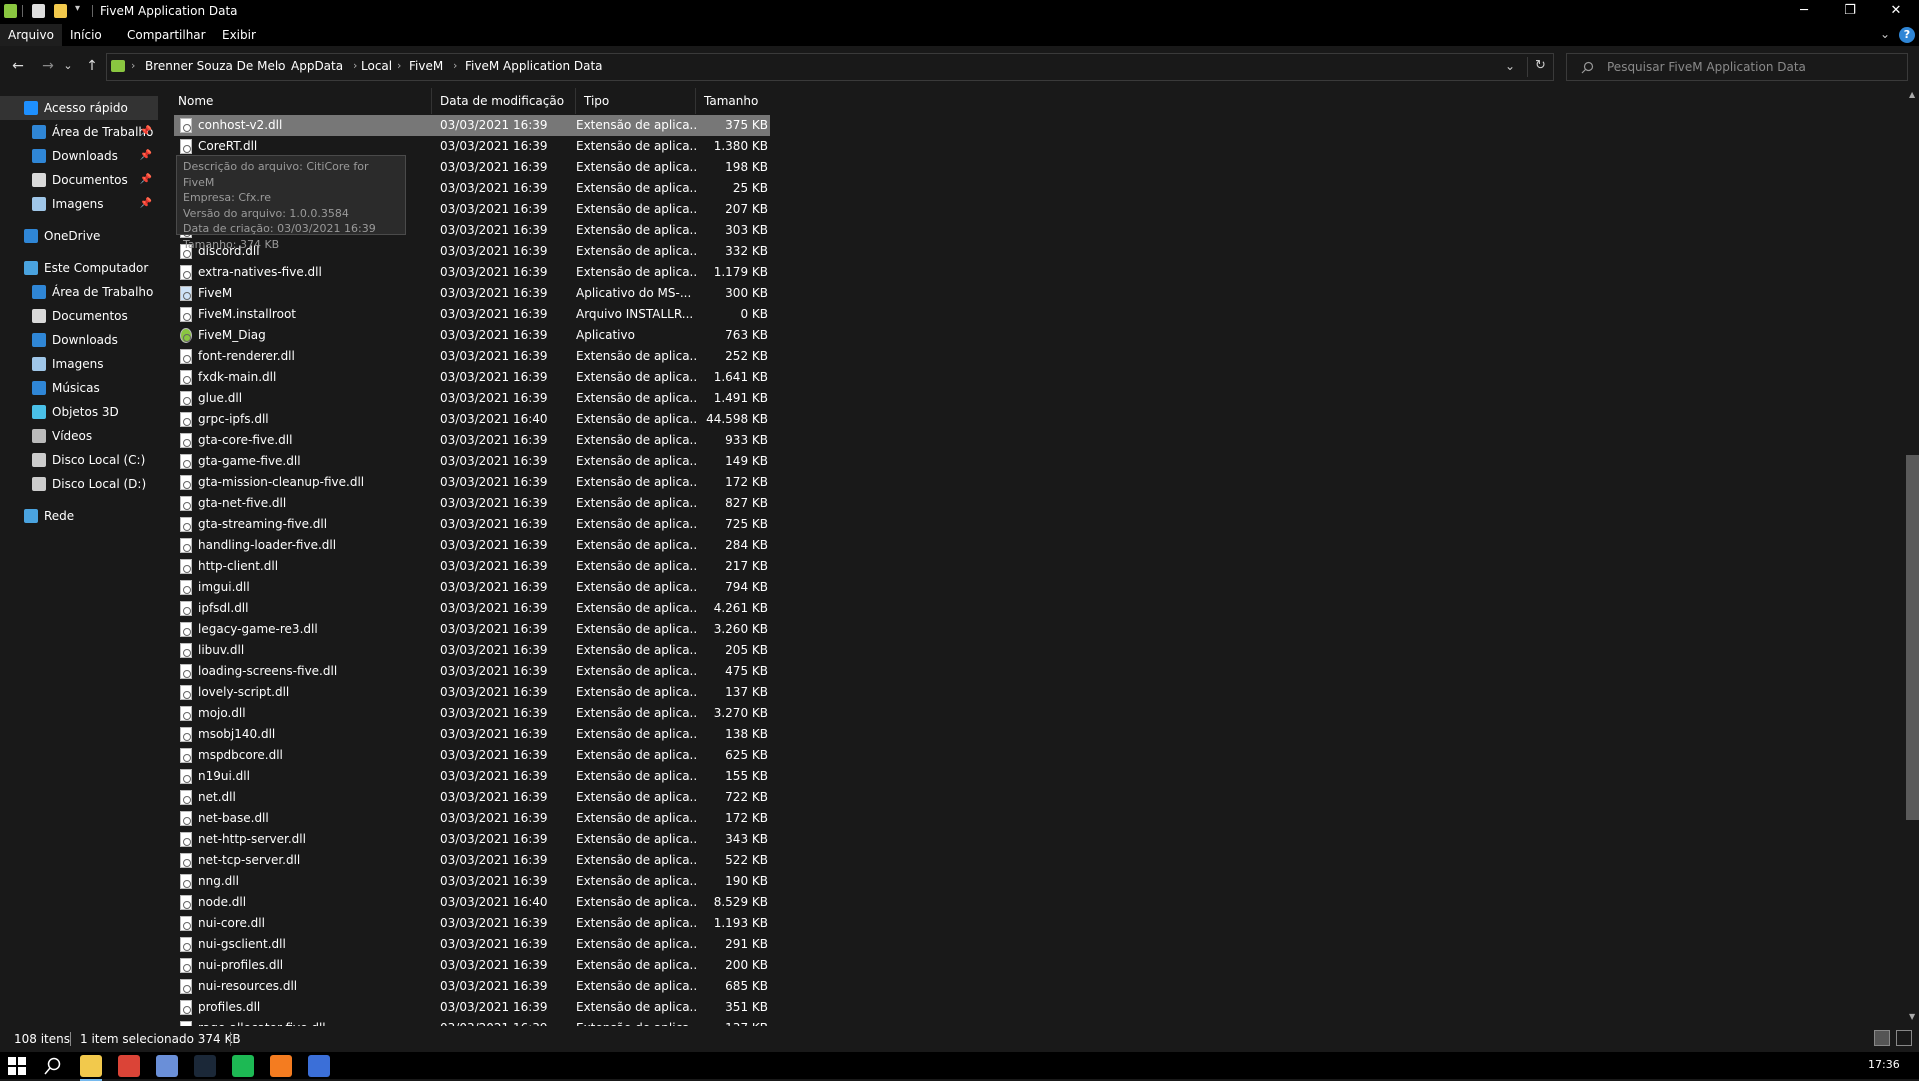 The height and width of the screenshot is (1081, 1919). I want to click on search-box: Pesquisar FiveM Application Data, so click(1737, 67).